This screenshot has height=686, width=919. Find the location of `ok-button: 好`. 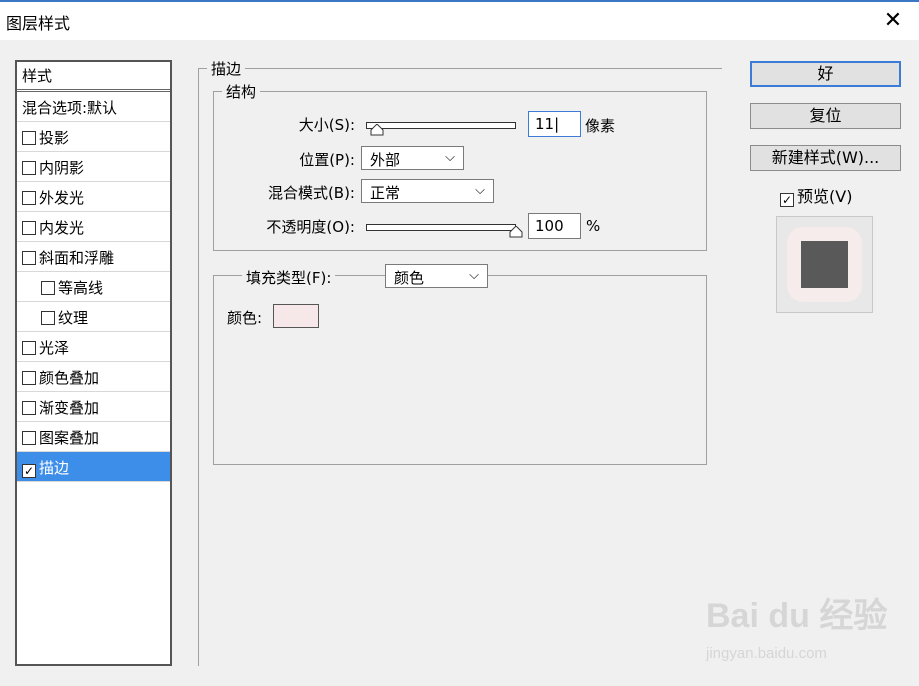

ok-button: 好 is located at coordinates (825, 74).